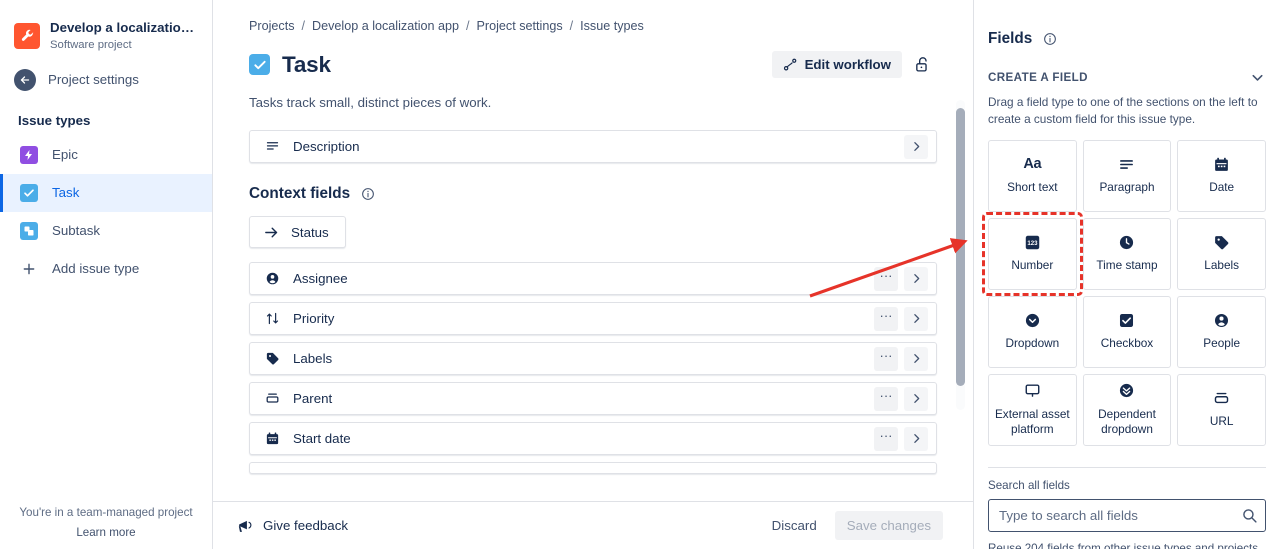 This screenshot has width=1280, height=549. Describe the element at coordinates (25, 79) in the screenshot. I see `arrow-left-icon` at that location.